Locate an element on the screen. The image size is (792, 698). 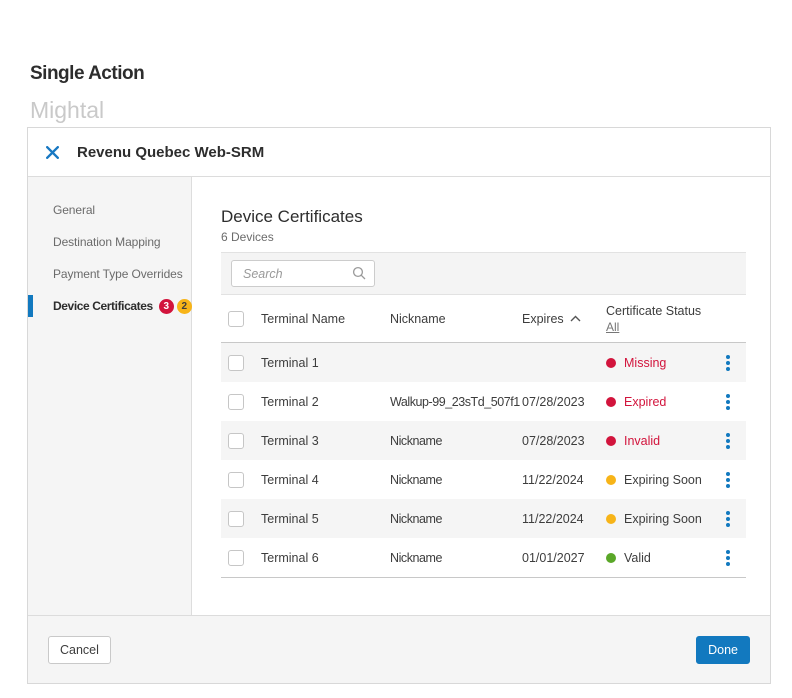
modal-header: Revenu Quebec Web-SRM is located at coordinates (399, 152).